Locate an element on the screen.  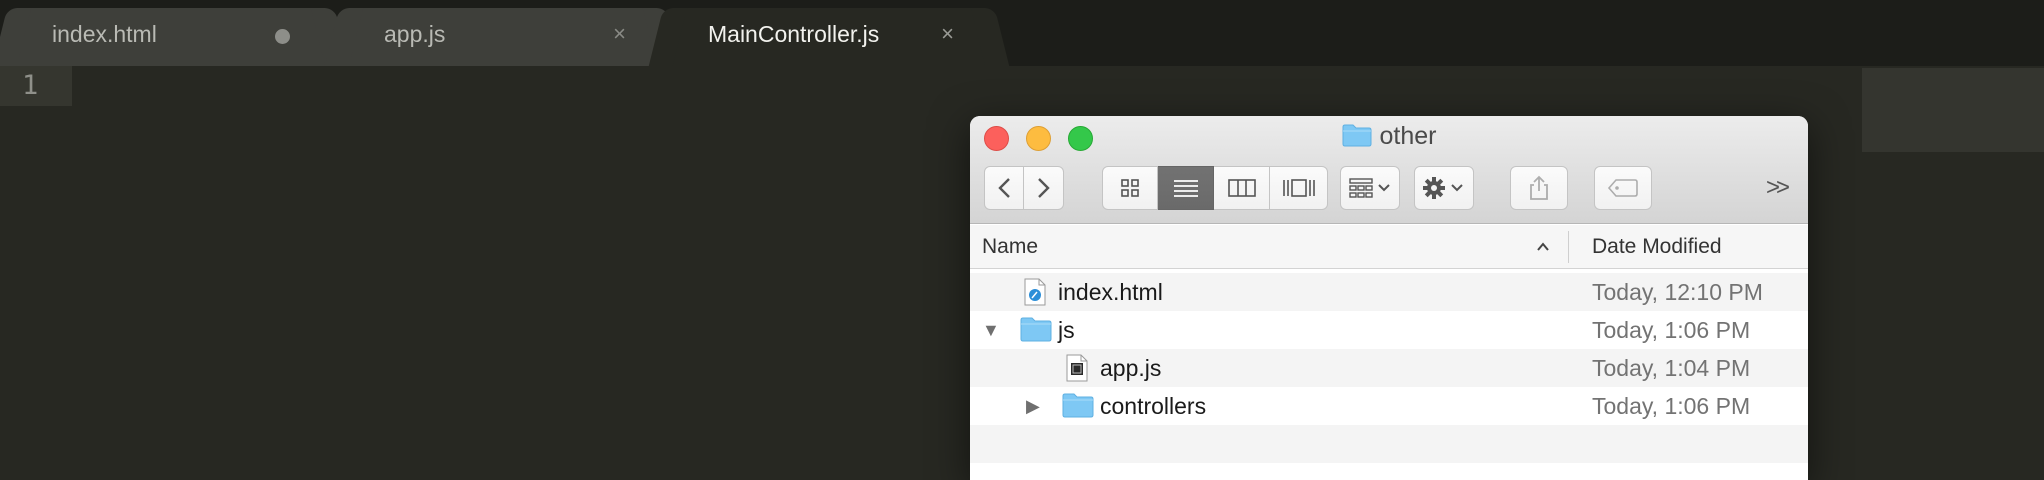
editor-tab-bar: index.html app.js × MainController.js × is located at coordinates (1022, 33).